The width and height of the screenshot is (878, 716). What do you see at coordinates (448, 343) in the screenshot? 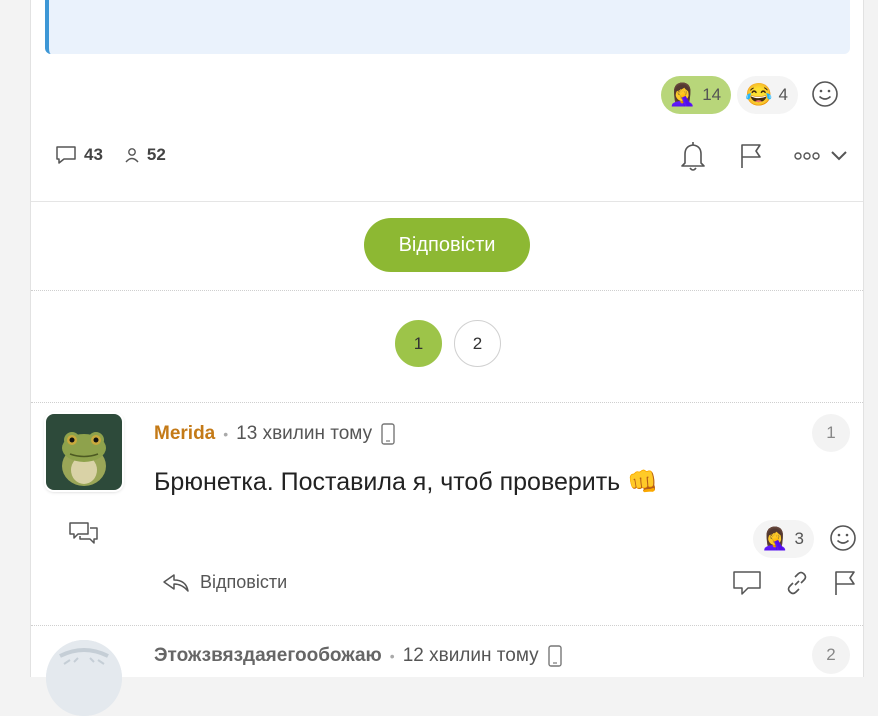
I see `pagination: 1 2` at bounding box center [448, 343].